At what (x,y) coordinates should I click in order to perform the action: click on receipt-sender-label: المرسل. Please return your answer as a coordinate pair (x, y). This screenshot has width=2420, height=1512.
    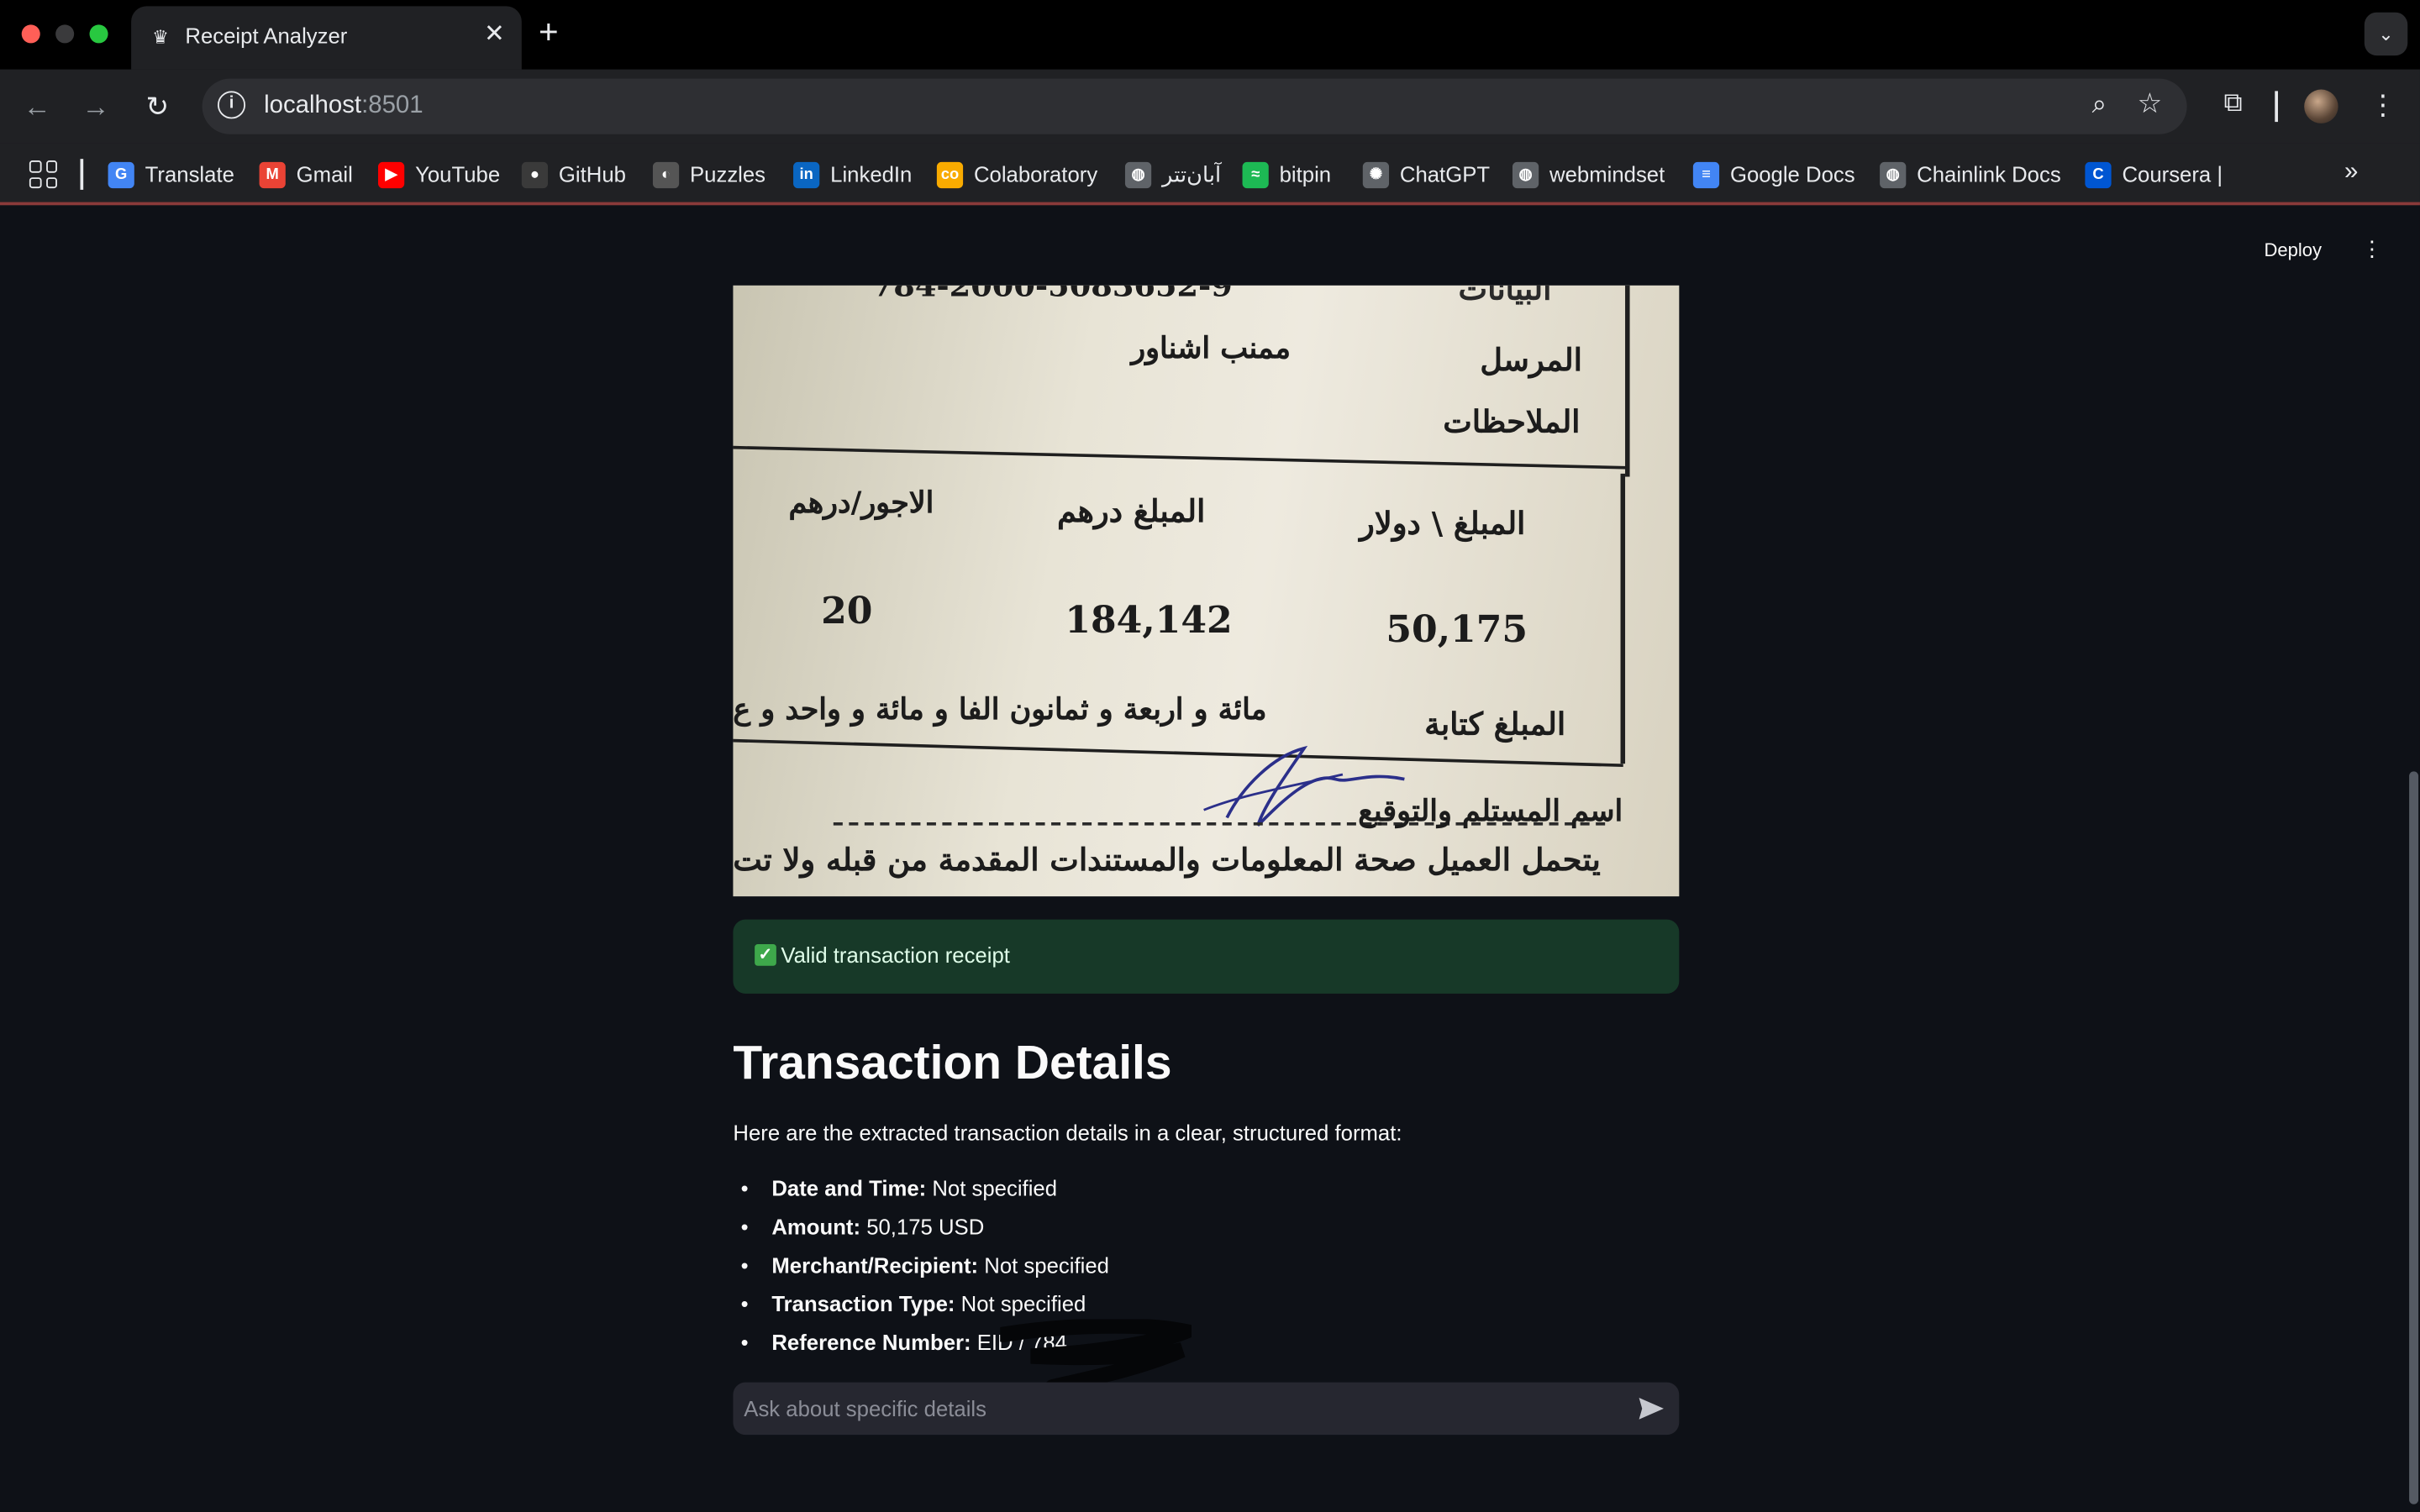
    Looking at the image, I should click on (1531, 359).